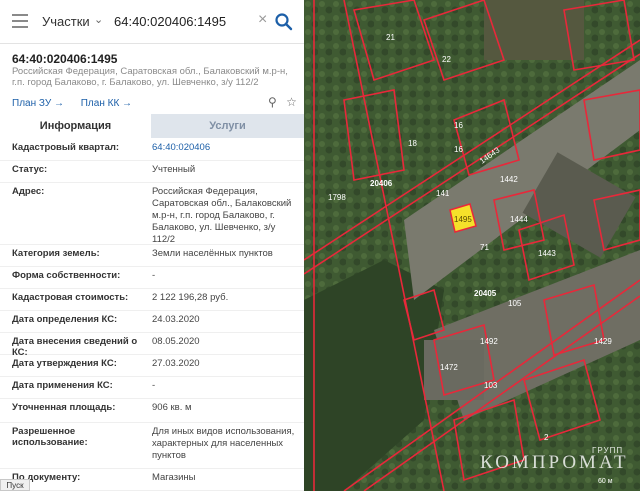 Image resolution: width=640 pixels, height=491 pixels. I want to click on search-zoom-icon: ⚲, so click(272, 102).